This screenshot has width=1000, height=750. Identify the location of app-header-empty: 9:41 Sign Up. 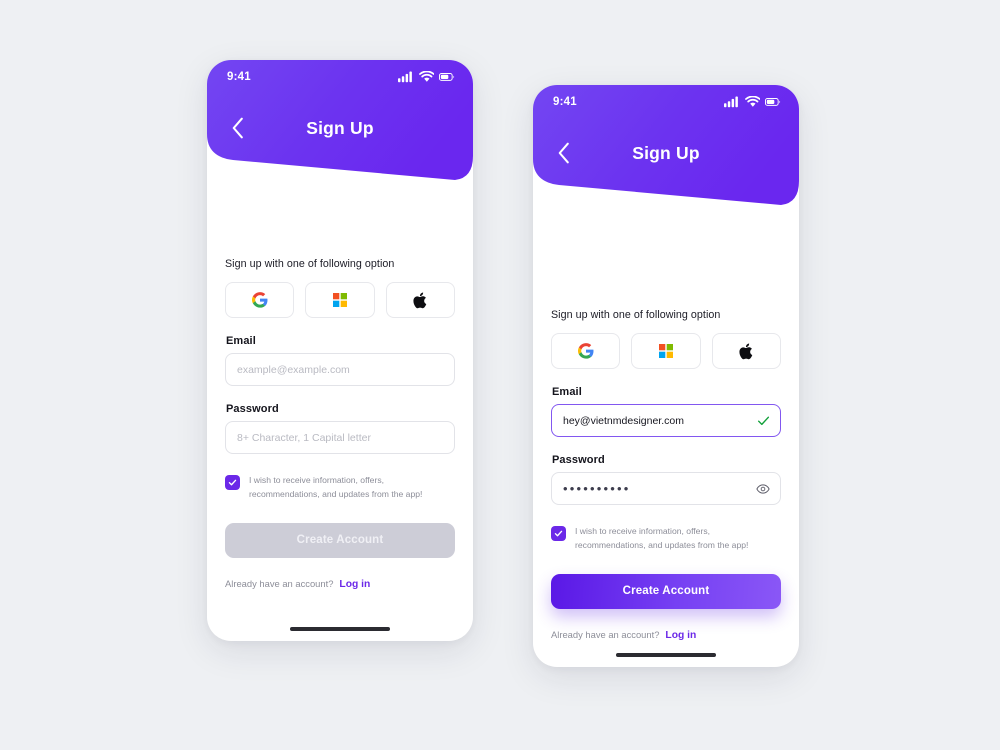
(340, 151).